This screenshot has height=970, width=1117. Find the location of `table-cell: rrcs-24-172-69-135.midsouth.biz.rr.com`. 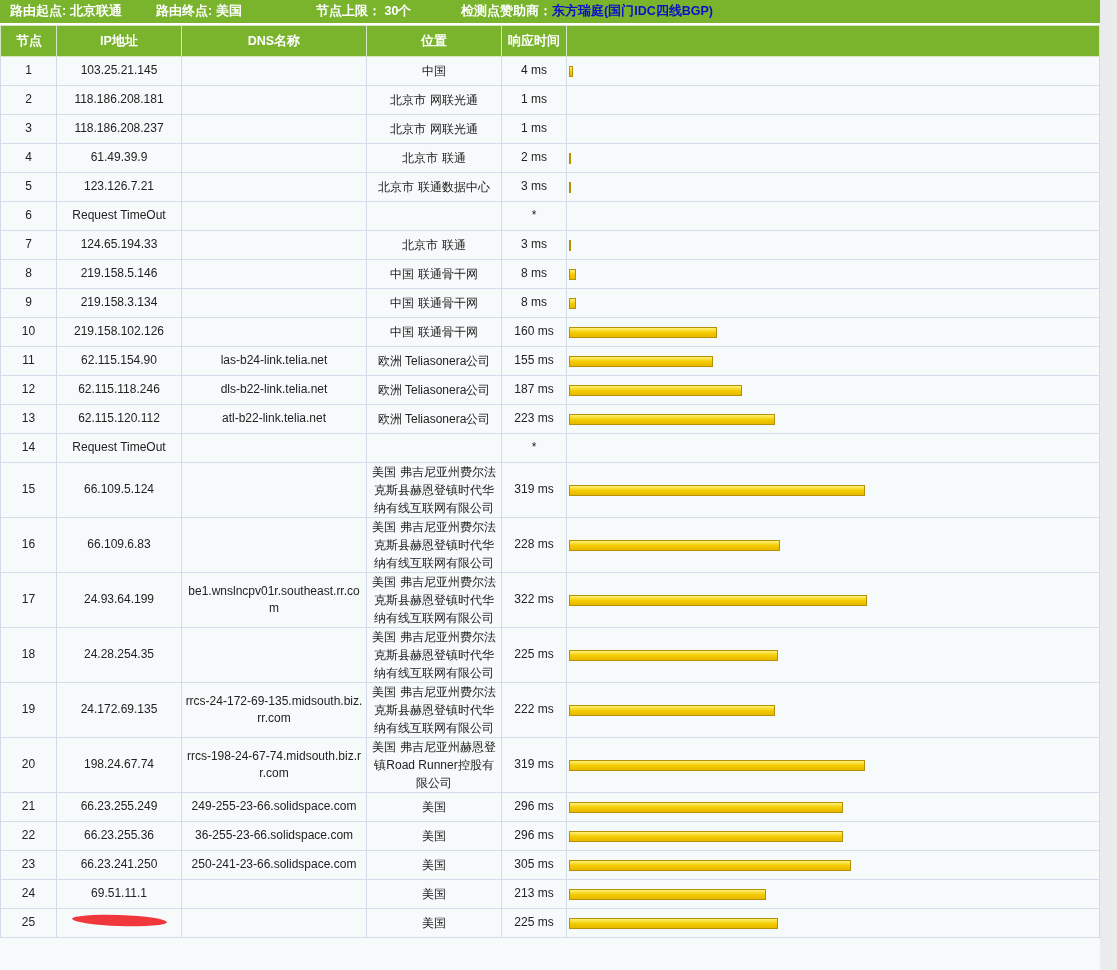

table-cell: rrcs-24-172-69-135.midsouth.biz.rr.com is located at coordinates (274, 710).